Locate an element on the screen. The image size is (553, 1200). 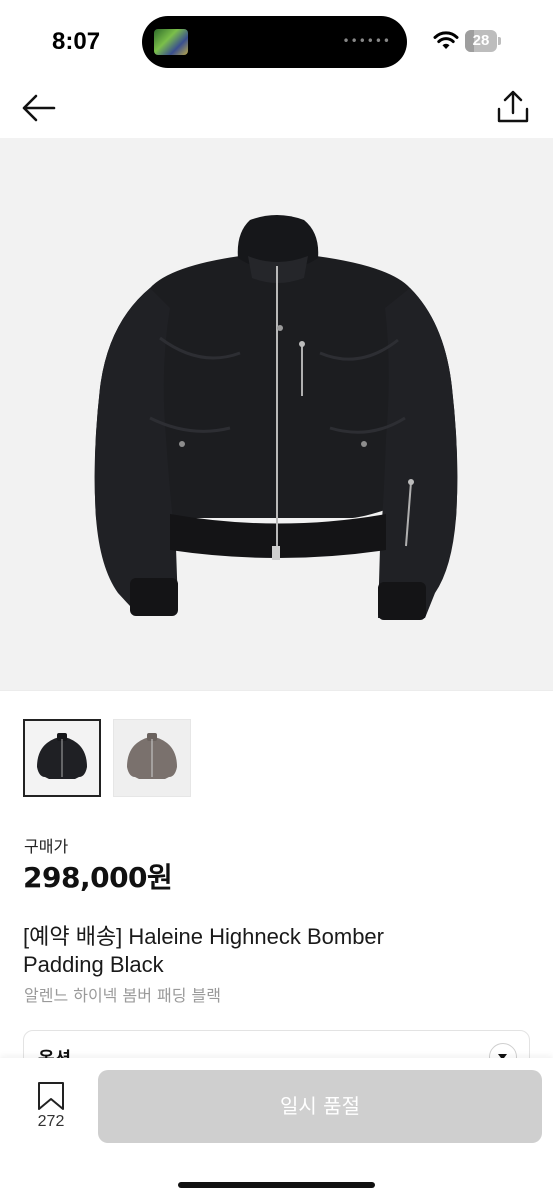
now-playing-thumbnail is located at coordinates (171, 42).